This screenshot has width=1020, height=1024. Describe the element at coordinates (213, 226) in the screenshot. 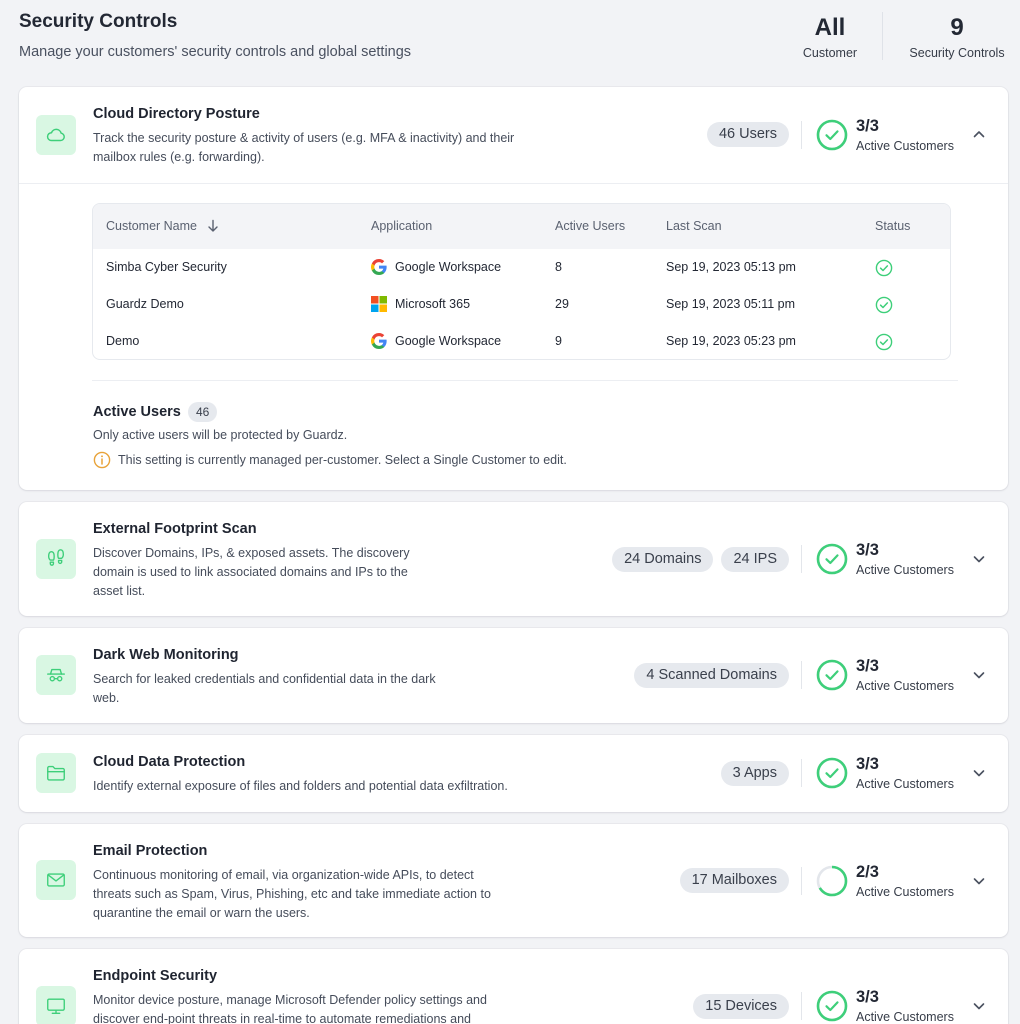

I see `sort-arrow-down-icon` at that location.